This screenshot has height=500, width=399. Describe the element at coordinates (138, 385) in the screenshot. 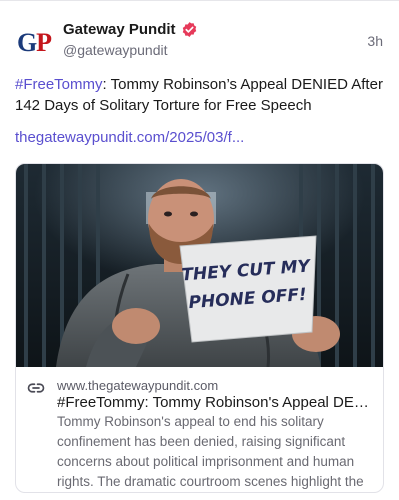

I see `card-domain: www.thegatewaypundit.com` at that location.